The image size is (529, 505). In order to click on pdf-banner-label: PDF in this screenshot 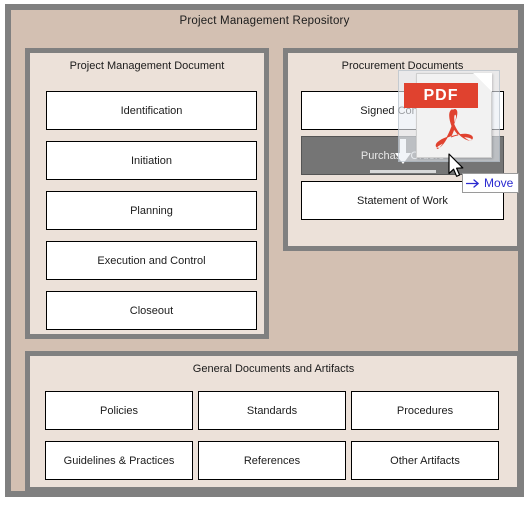, I will do `click(441, 95)`.